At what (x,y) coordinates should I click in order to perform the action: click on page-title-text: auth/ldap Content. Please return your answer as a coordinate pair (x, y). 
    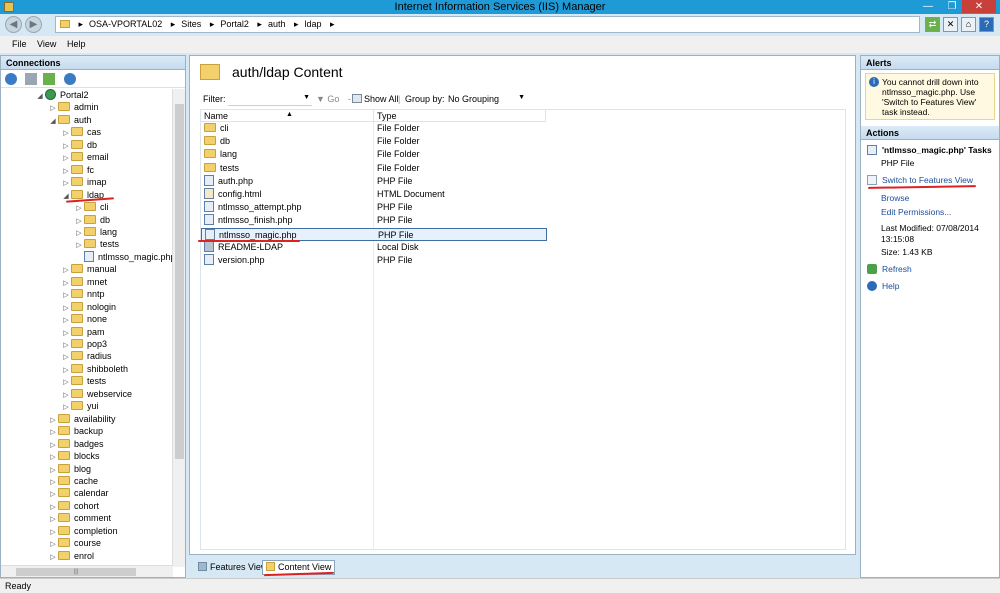
    Looking at the image, I should click on (287, 72).